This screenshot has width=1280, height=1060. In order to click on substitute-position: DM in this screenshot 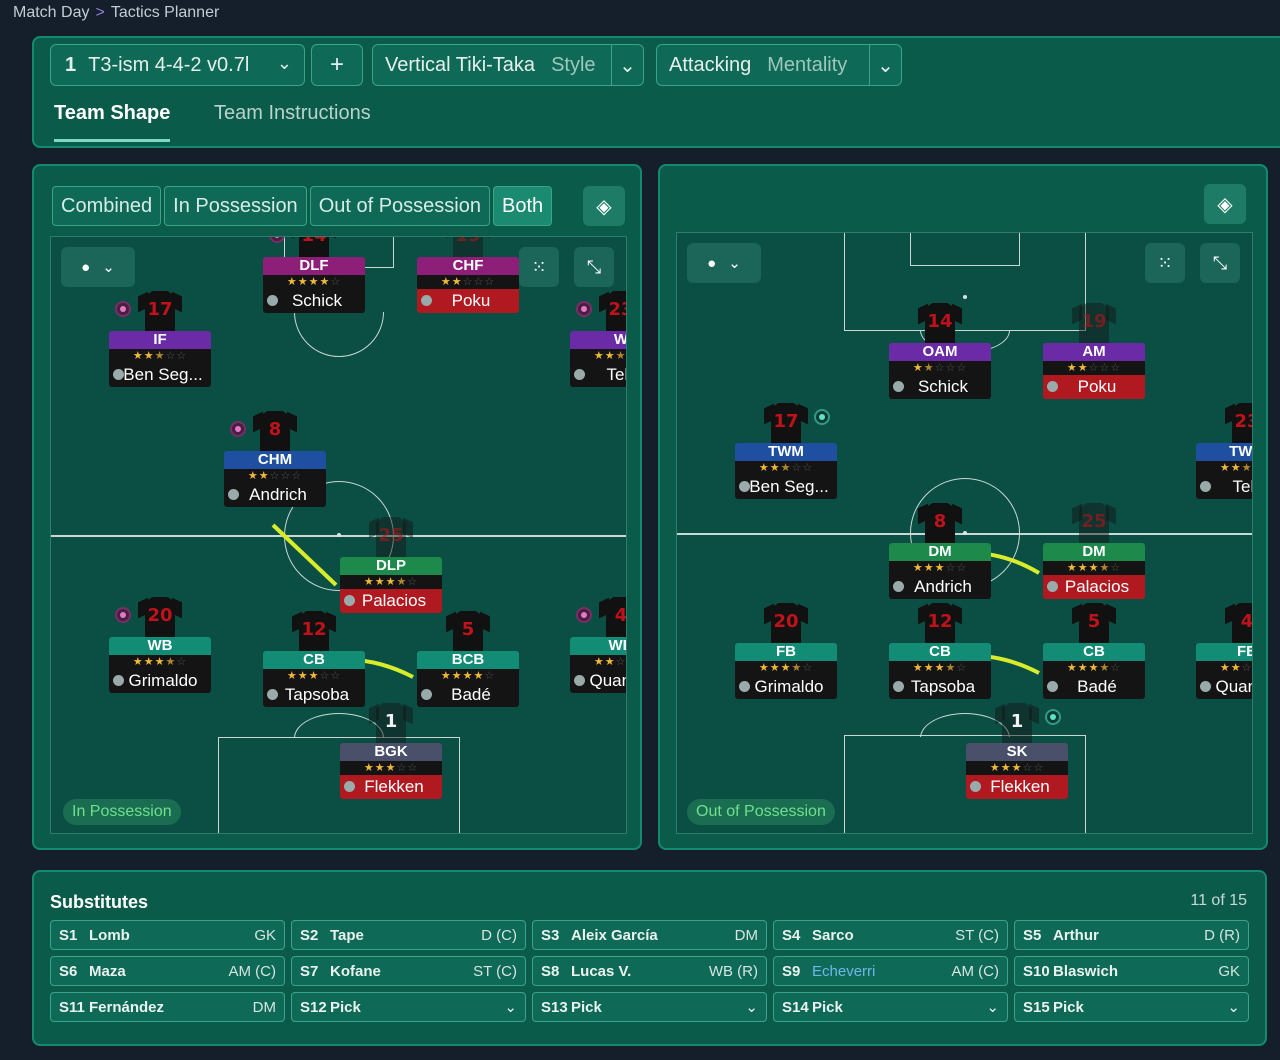, I will do `click(264, 1007)`.